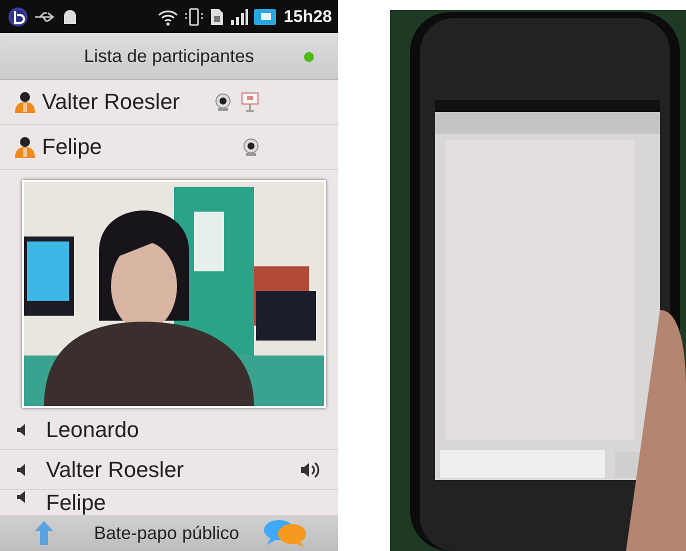 The image size is (686, 551). Describe the element at coordinates (169, 56) in the screenshot. I see `screen-title: Lista de participantes` at that location.